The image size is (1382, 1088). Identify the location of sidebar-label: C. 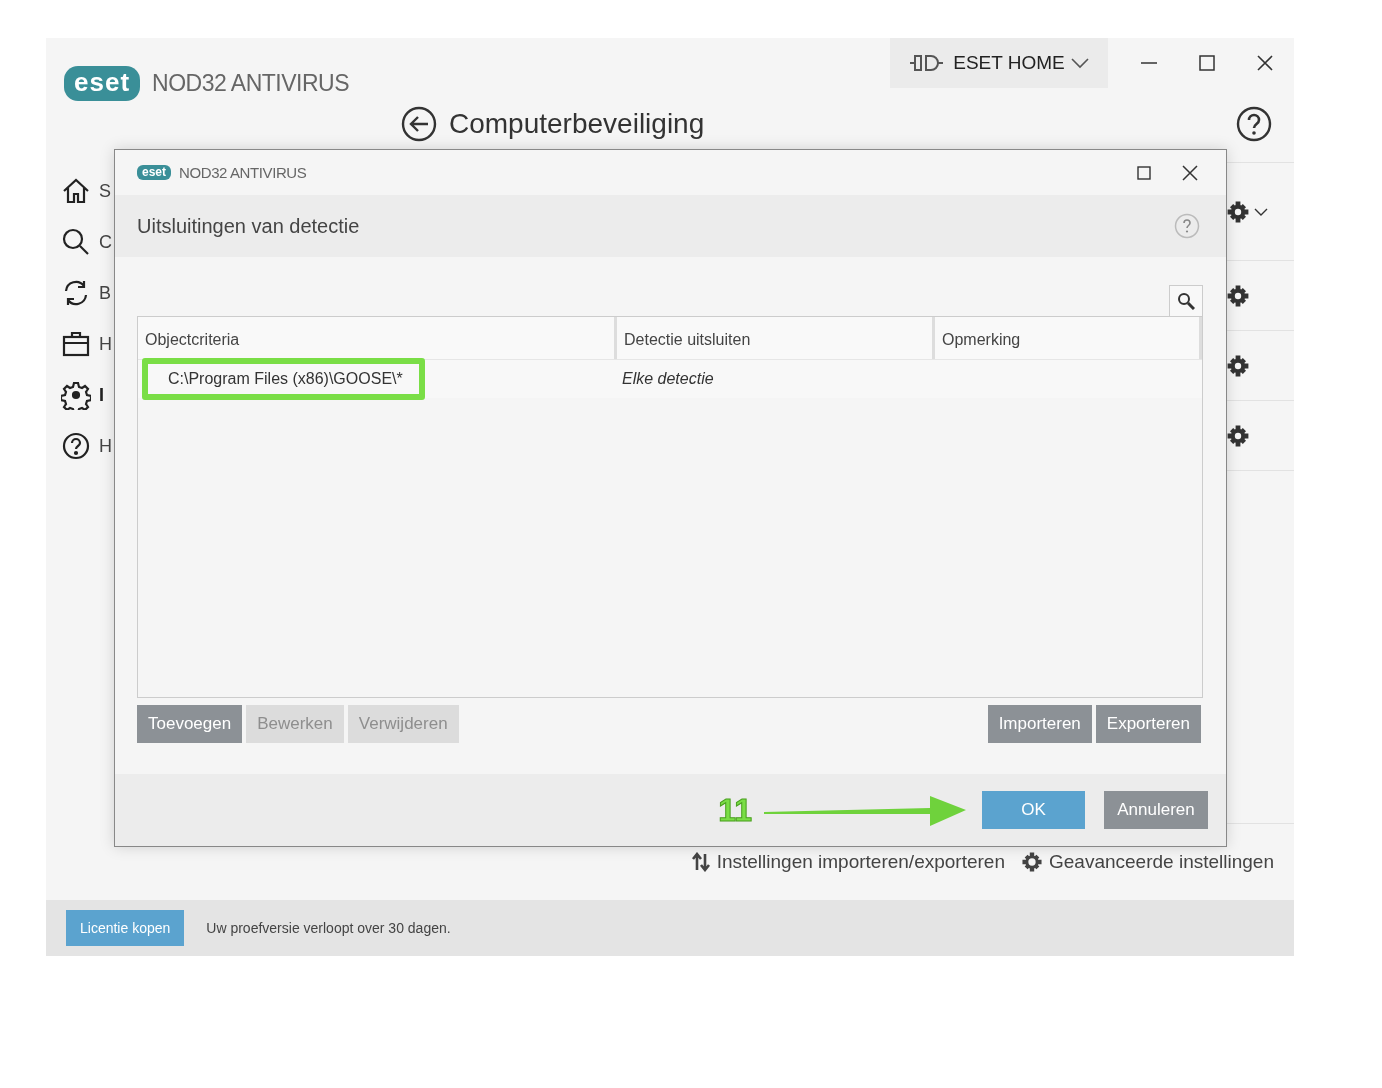
(105, 242).